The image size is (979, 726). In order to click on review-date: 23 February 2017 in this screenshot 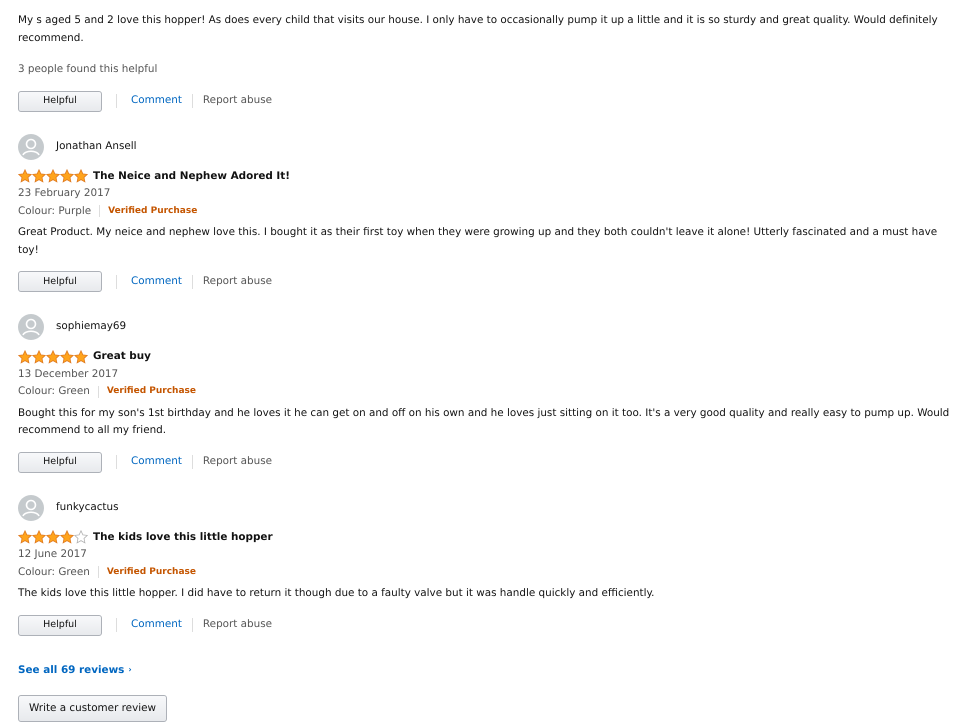, I will do `click(65, 193)`.